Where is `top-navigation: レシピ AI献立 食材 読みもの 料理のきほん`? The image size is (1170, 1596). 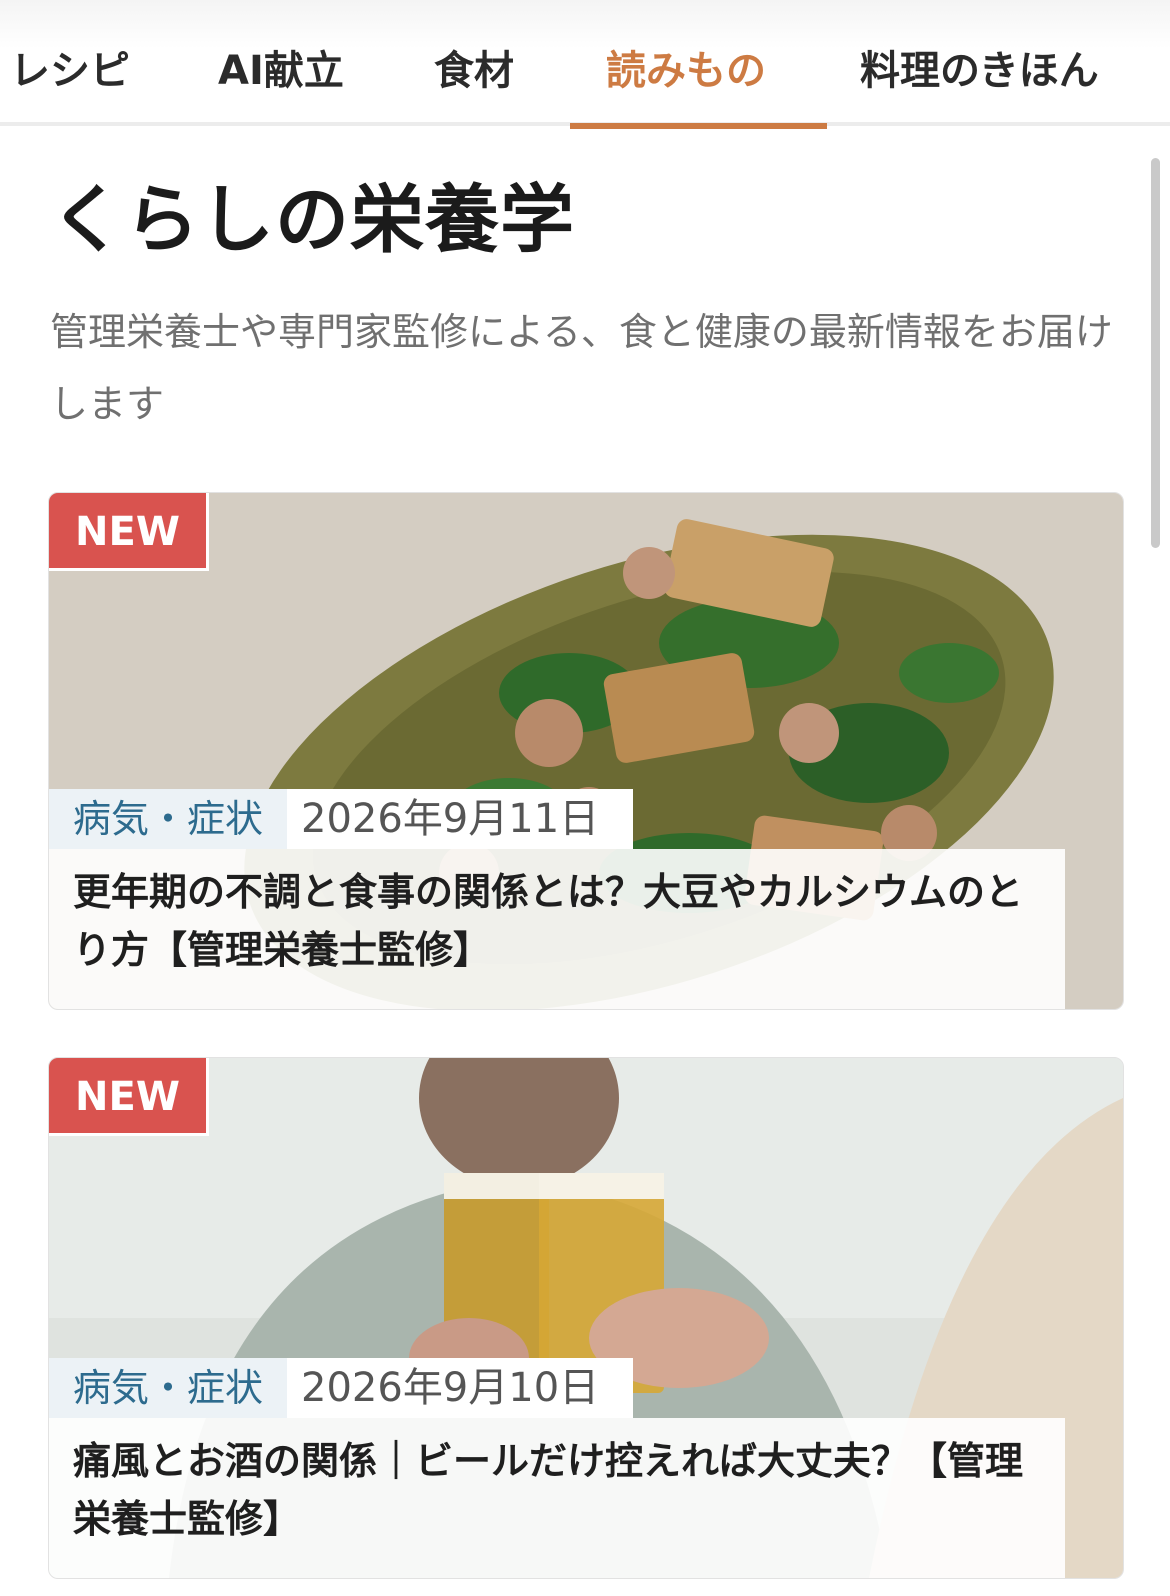
top-navigation: レシピ AI献立 食材 読みもの 料理のきほん is located at coordinates (585, 63).